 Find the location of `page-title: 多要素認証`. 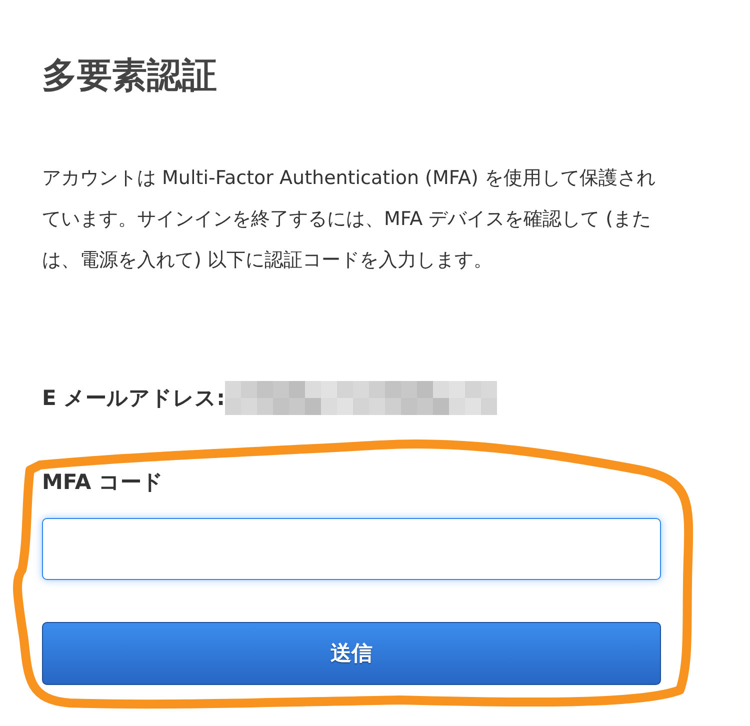

page-title: 多要素認証 is located at coordinates (130, 76).